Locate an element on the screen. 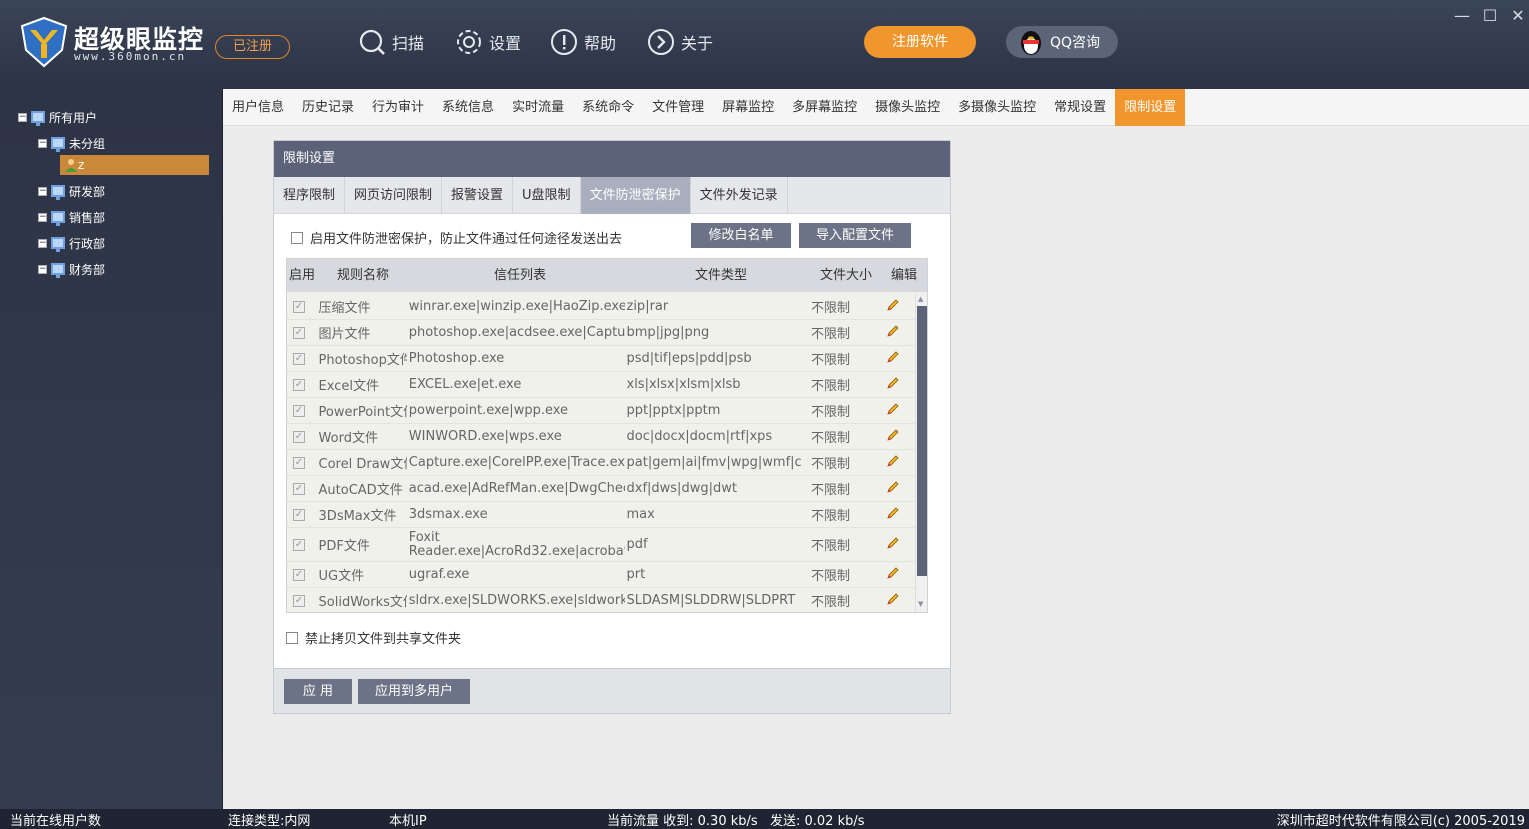 The height and width of the screenshot is (829, 1529). main-tab-8: 多屏幕监控 is located at coordinates (824, 107).